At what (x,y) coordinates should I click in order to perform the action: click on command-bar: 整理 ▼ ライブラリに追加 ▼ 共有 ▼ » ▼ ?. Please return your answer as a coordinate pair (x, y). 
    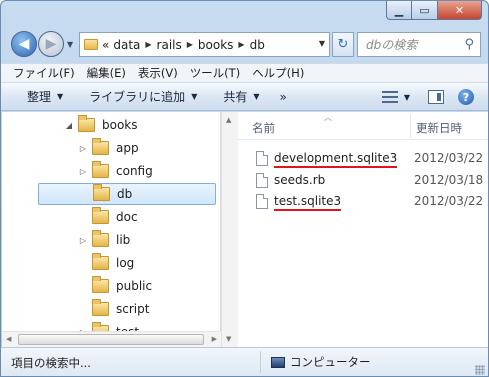
    Looking at the image, I should click on (244, 97).